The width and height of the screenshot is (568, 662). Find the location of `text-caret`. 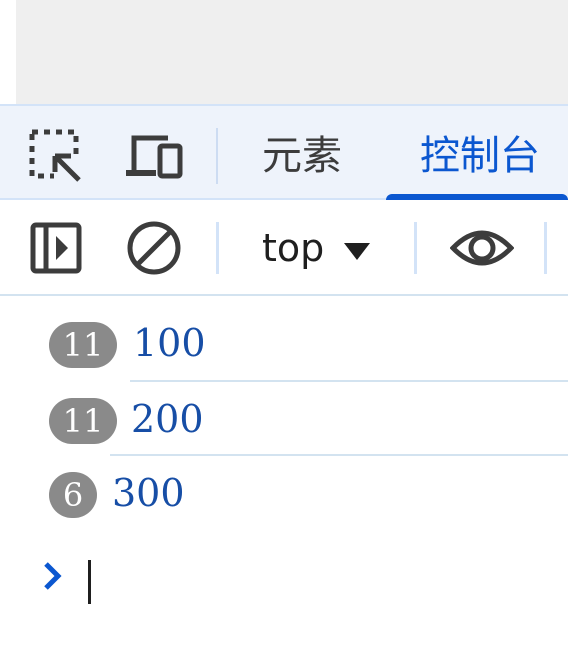

text-caret is located at coordinates (89, 582).